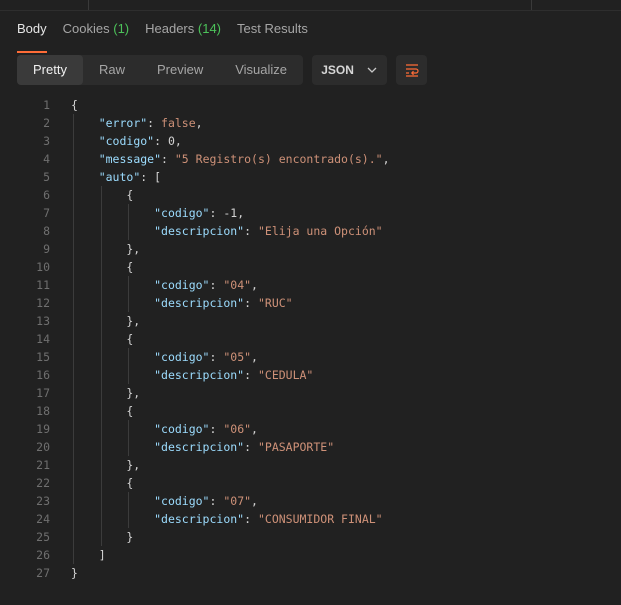 The width and height of the screenshot is (621, 605). I want to click on code-line: 10 {, so click(310, 267).